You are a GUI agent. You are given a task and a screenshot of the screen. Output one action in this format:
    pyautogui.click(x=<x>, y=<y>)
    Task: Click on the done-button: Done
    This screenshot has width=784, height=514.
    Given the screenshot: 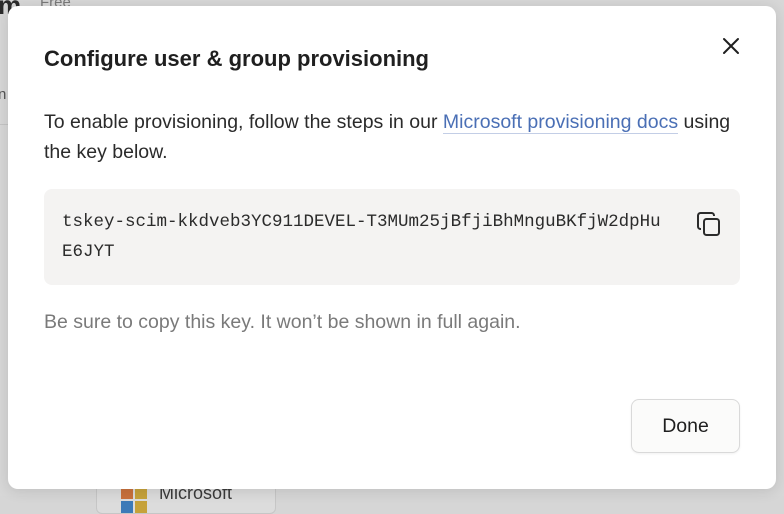 What is the action you would take?
    pyautogui.click(x=685, y=426)
    